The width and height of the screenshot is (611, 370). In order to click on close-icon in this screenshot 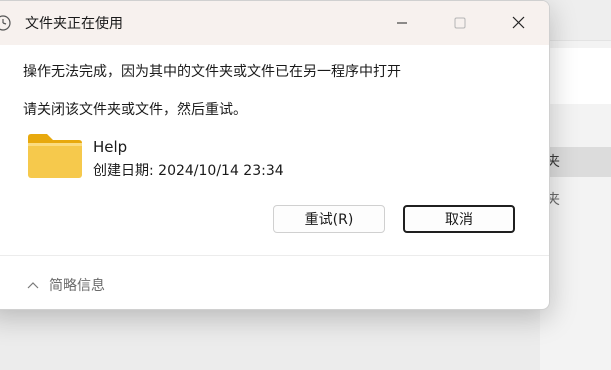, I will do `click(518, 23)`.